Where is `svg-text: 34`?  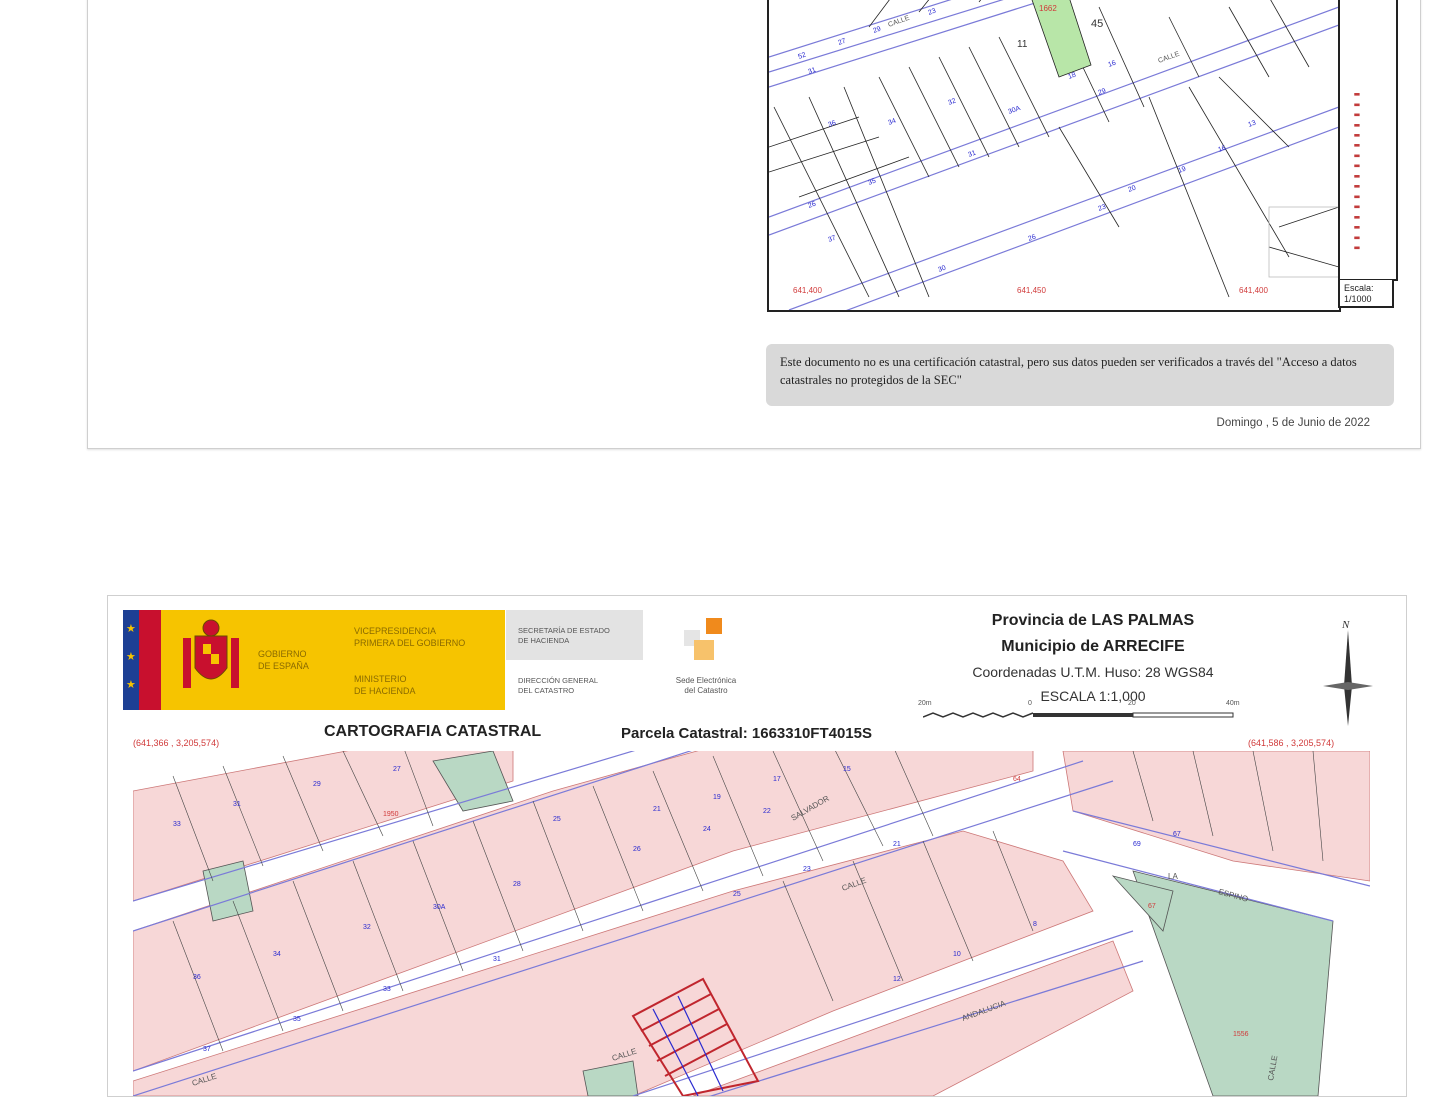
svg-text: 34 is located at coordinates (277, 954).